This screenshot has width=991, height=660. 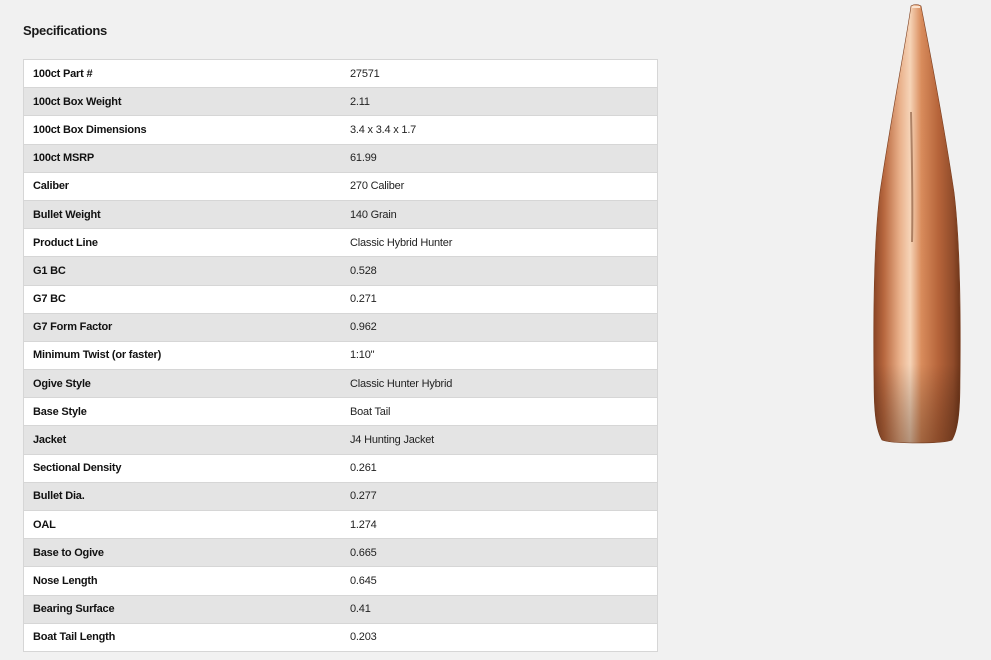 I want to click on spec-label: Ogive Style, so click(x=182, y=383).